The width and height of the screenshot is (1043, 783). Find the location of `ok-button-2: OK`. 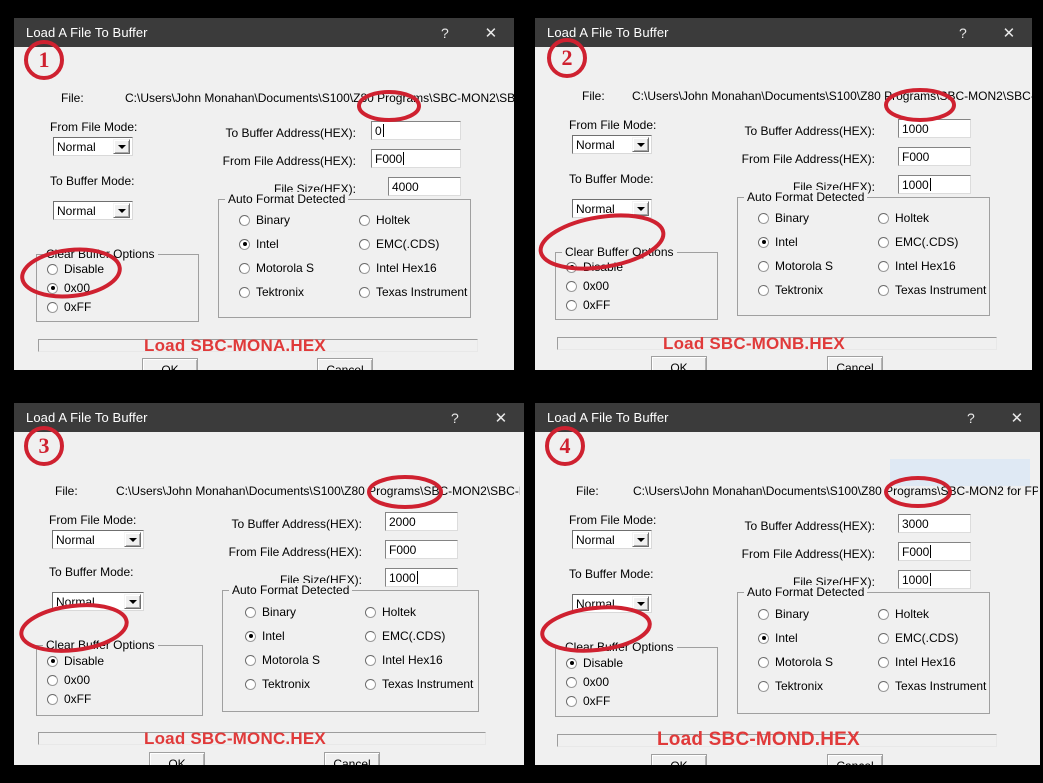

ok-button-2: OK is located at coordinates (679, 363).